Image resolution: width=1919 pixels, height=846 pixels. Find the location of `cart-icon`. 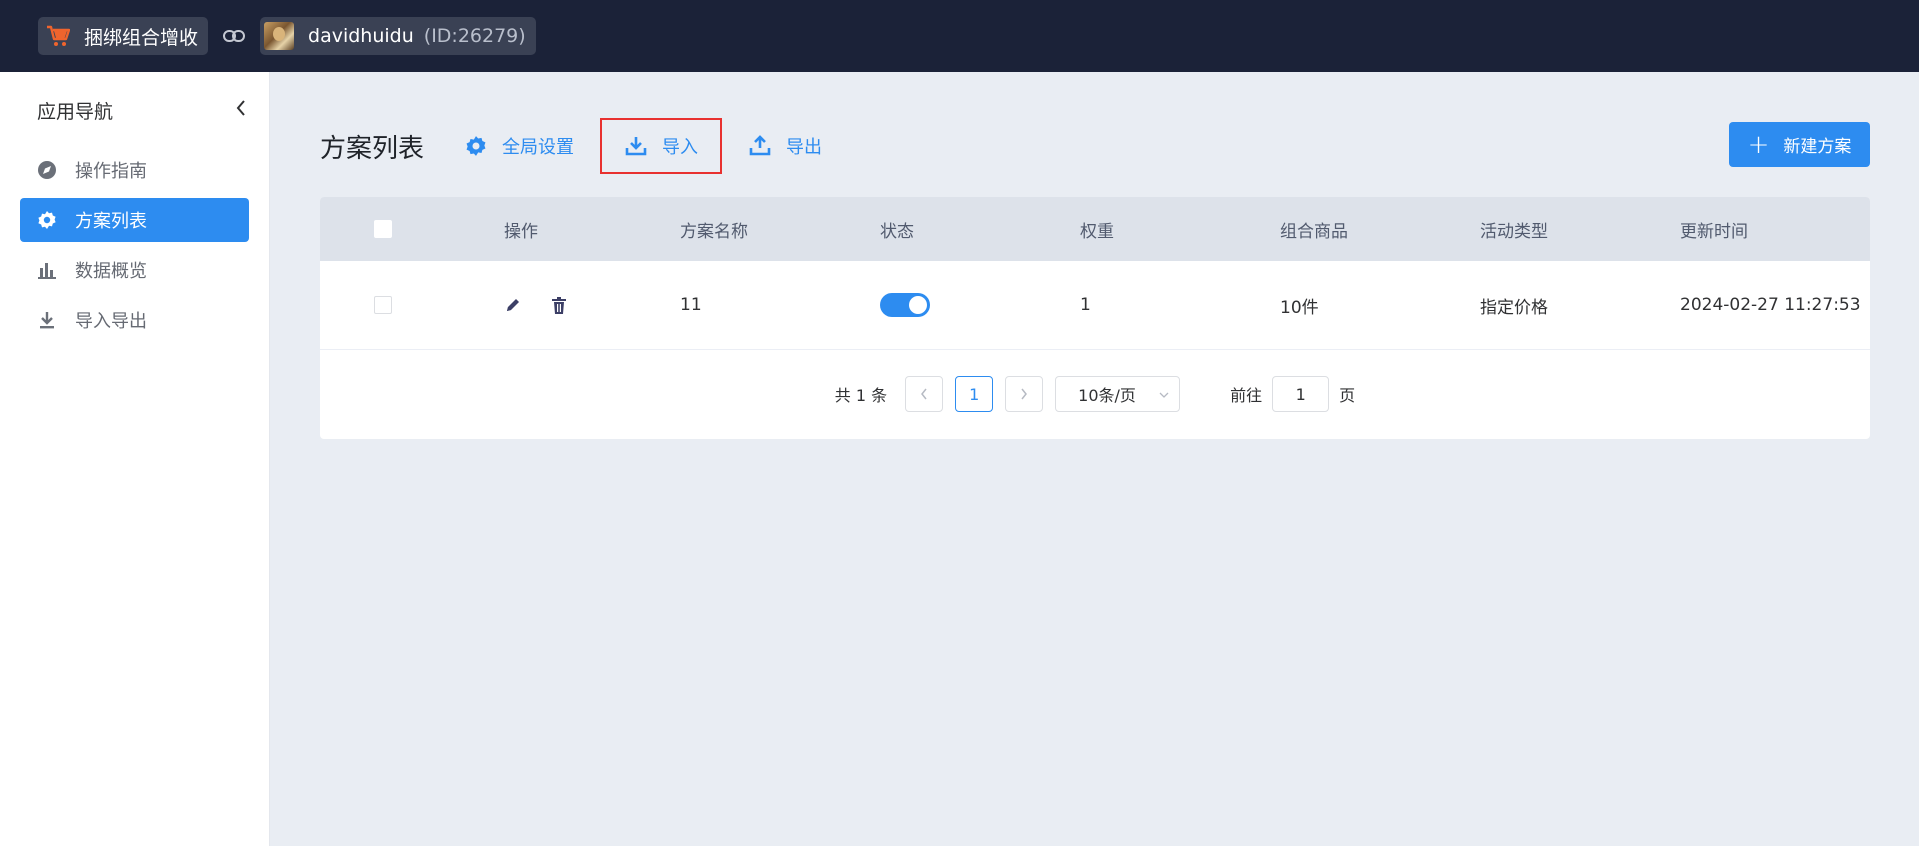

cart-icon is located at coordinates (58, 36).